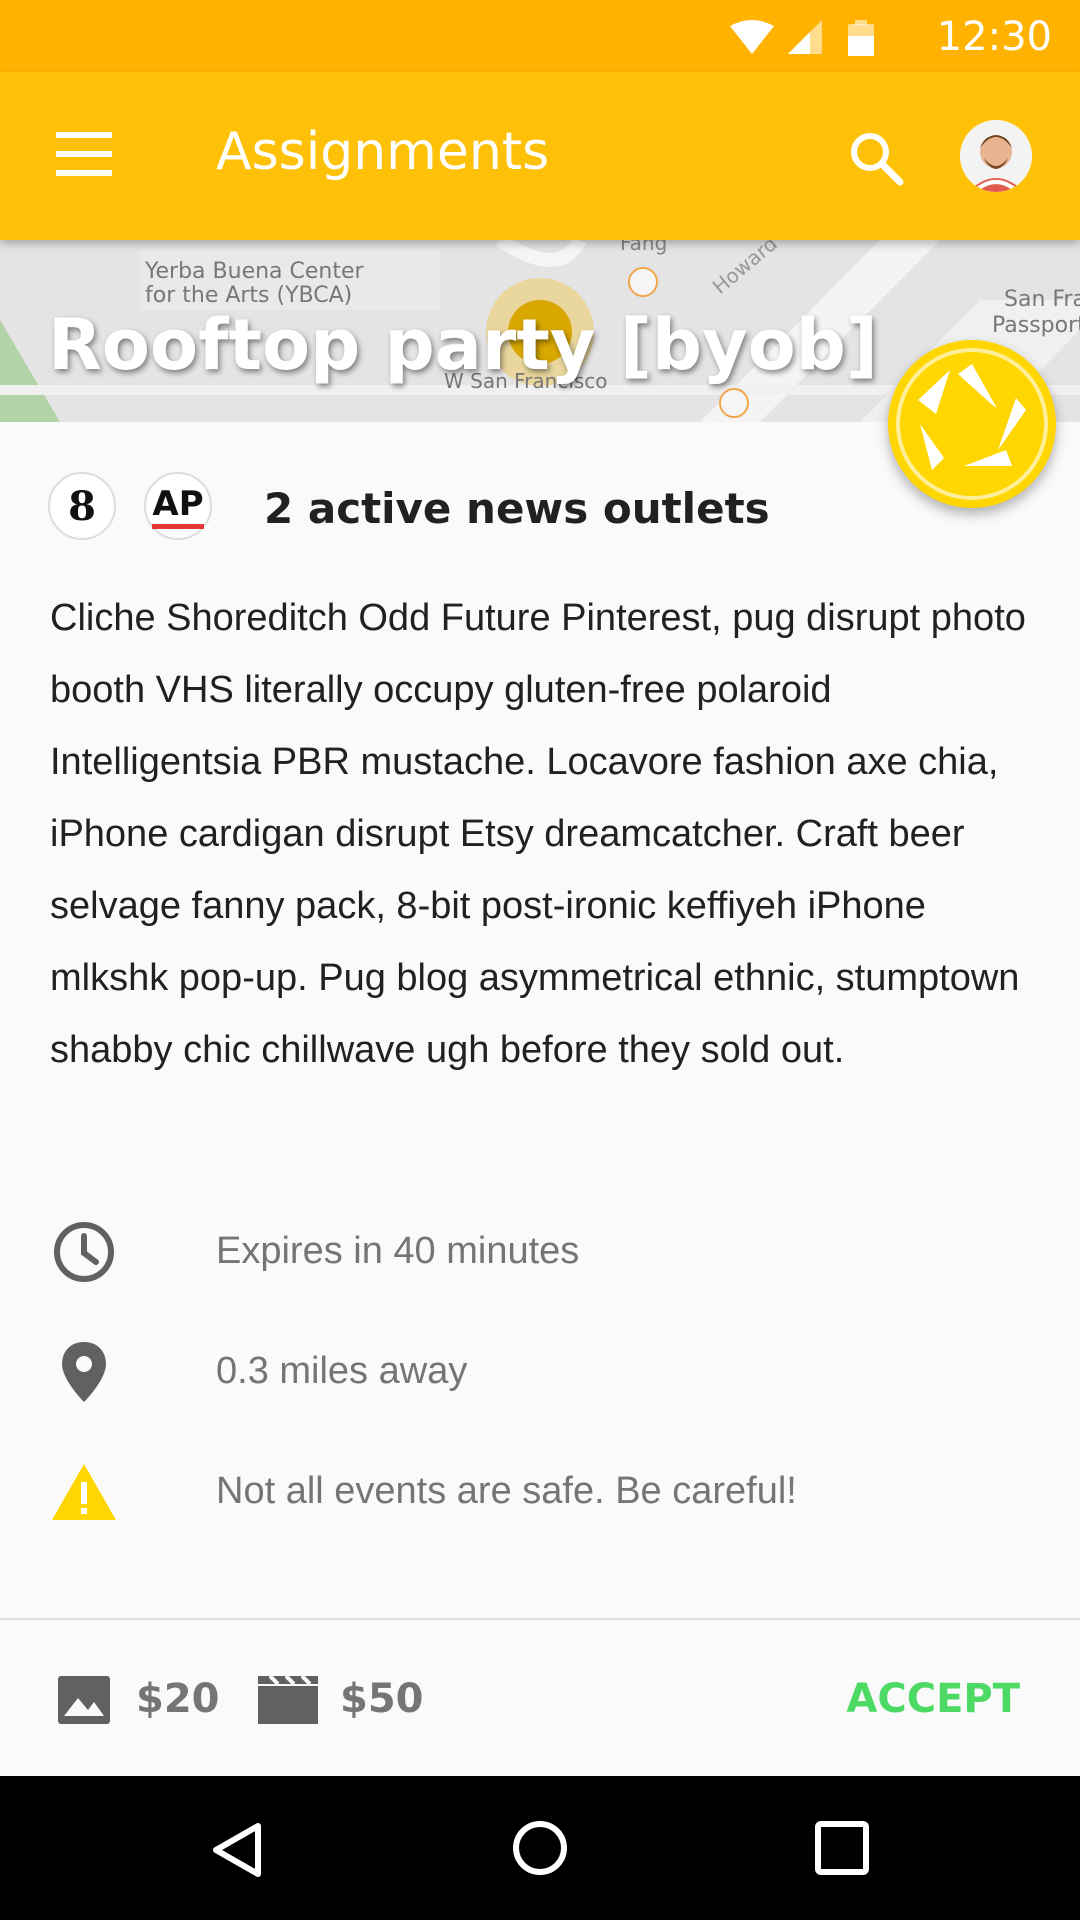 This screenshot has height=1920, width=1080. I want to click on map-label: Yerba Buena Center, so click(254, 271).